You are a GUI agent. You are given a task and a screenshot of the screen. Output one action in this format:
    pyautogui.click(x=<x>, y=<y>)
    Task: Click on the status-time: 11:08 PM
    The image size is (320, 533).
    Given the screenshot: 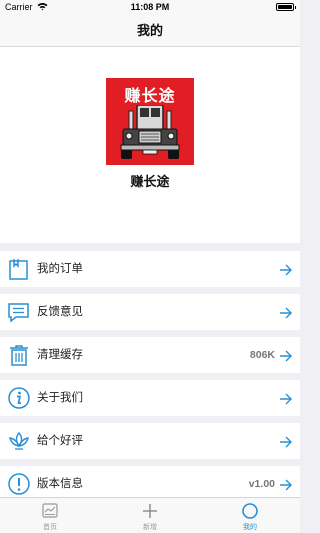 What is the action you would take?
    pyautogui.click(x=150, y=7)
    